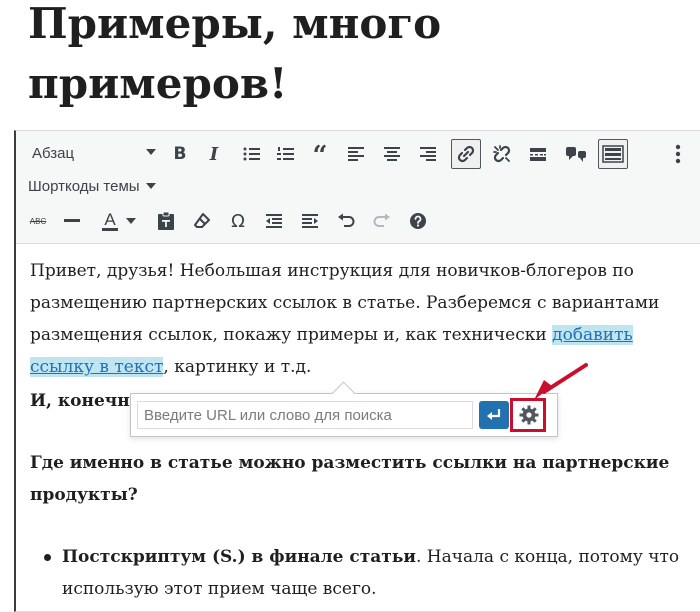 The width and height of the screenshot is (700, 612). I want to click on bullet-list-icon, so click(251, 154).